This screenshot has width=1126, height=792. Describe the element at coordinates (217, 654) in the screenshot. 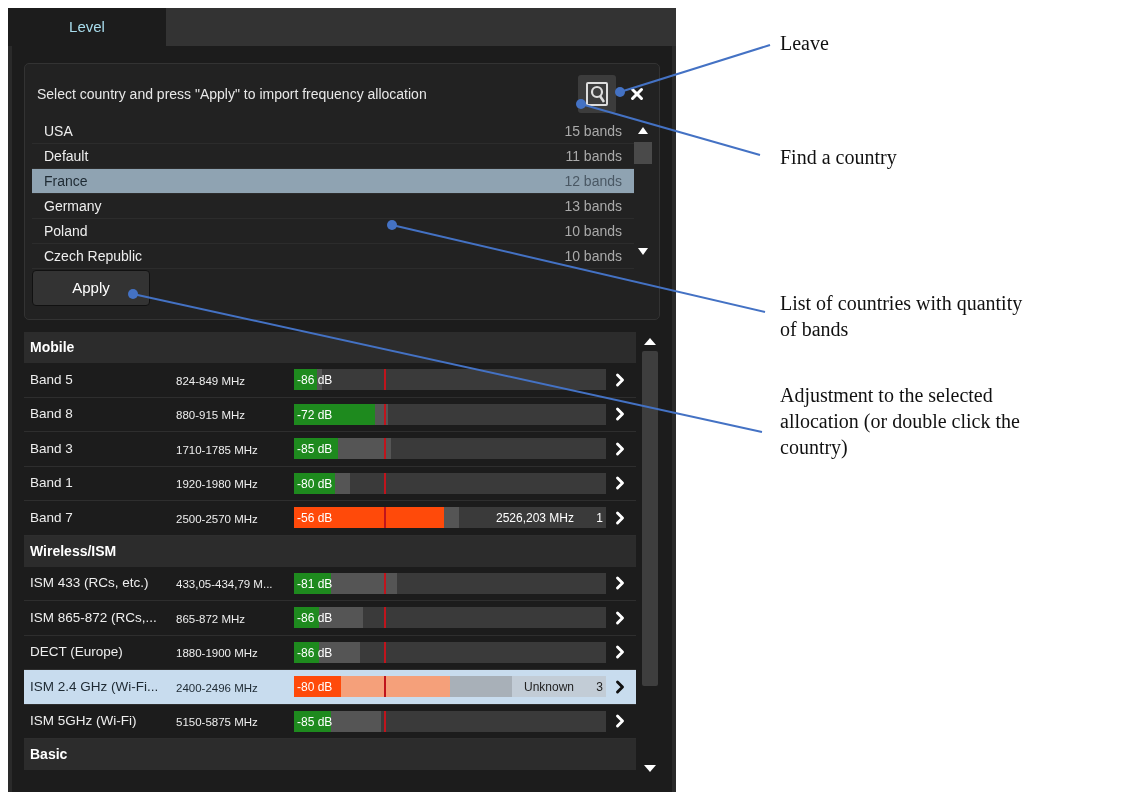

I see `band-range: 1880-1900 MHz` at that location.